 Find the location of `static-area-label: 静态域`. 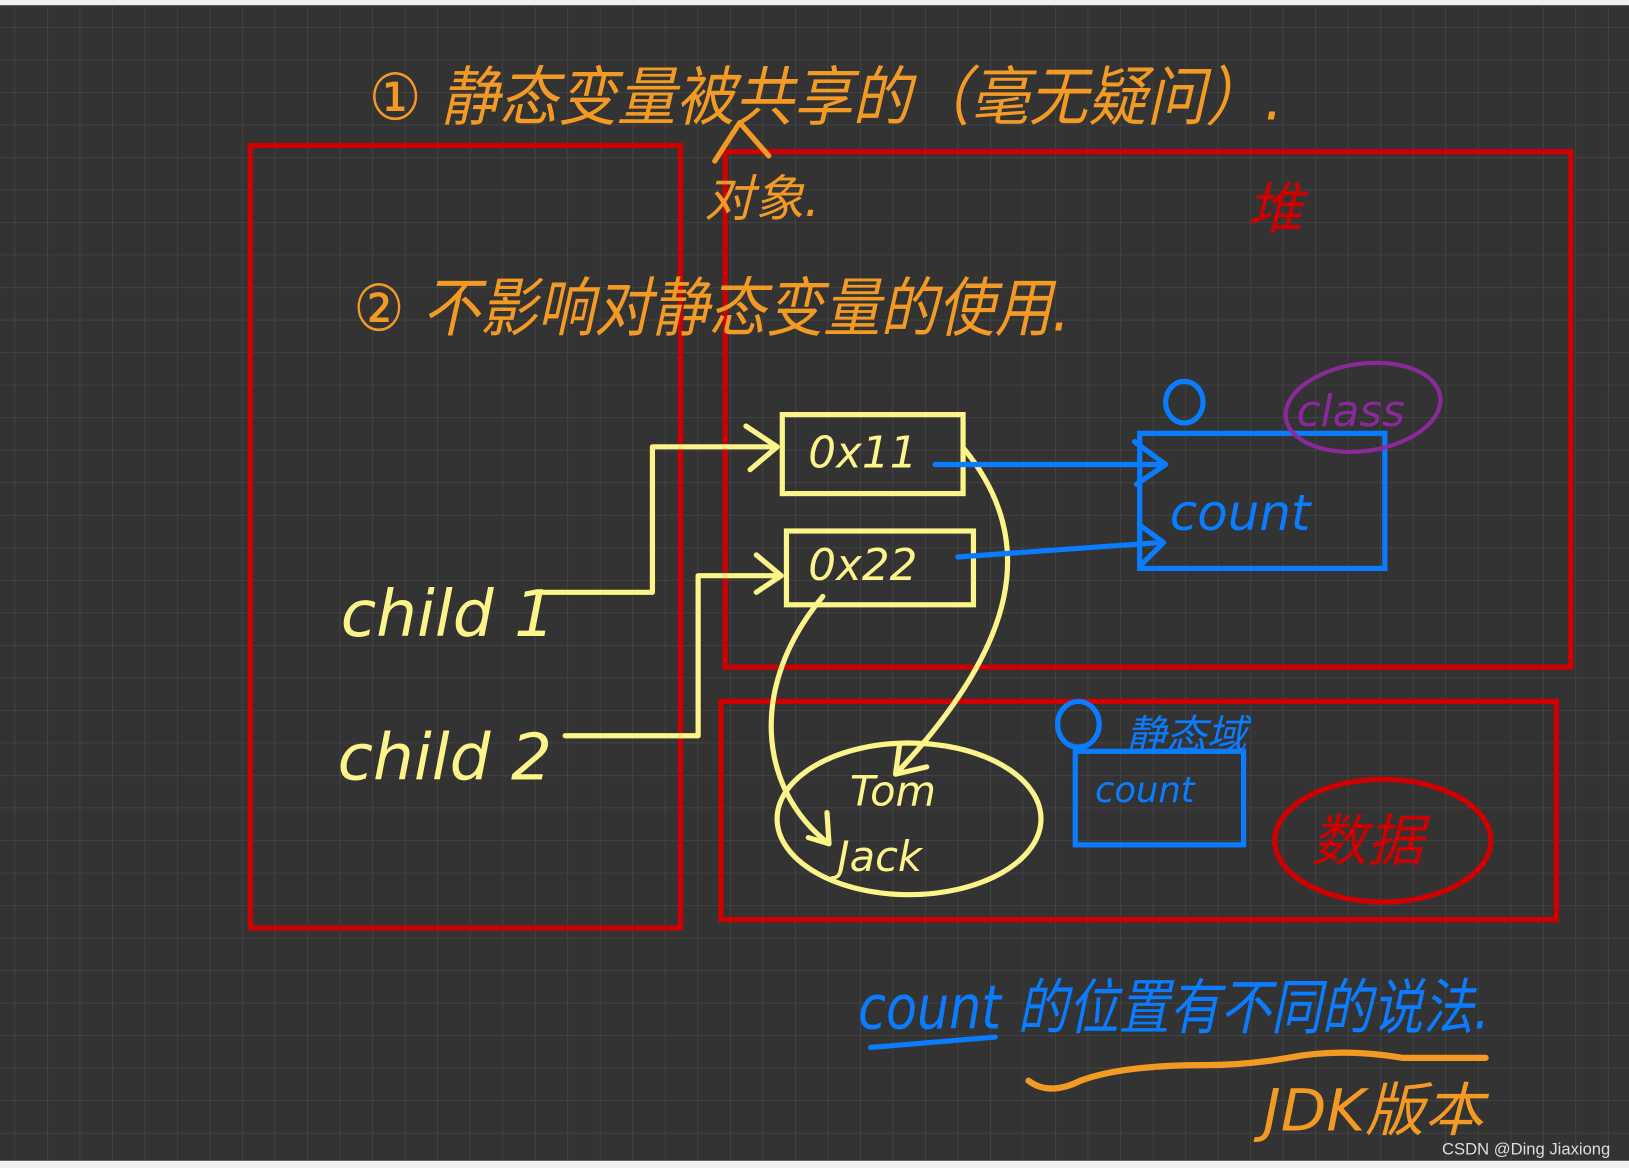

static-area-label: 静态域 is located at coordinates (1189, 735).